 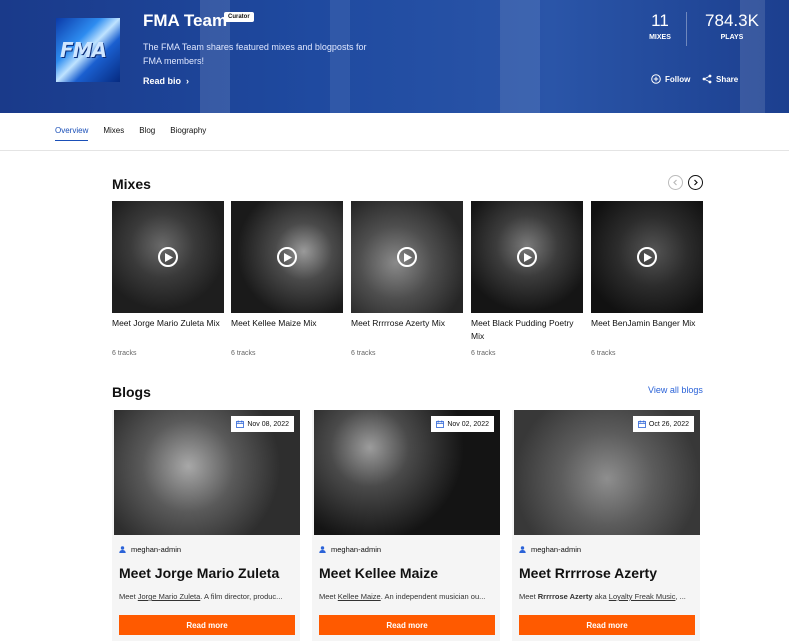 I want to click on mix-card: Meet Jorge Mario Zuleta Mix 6 tracks, so click(x=168, y=279).